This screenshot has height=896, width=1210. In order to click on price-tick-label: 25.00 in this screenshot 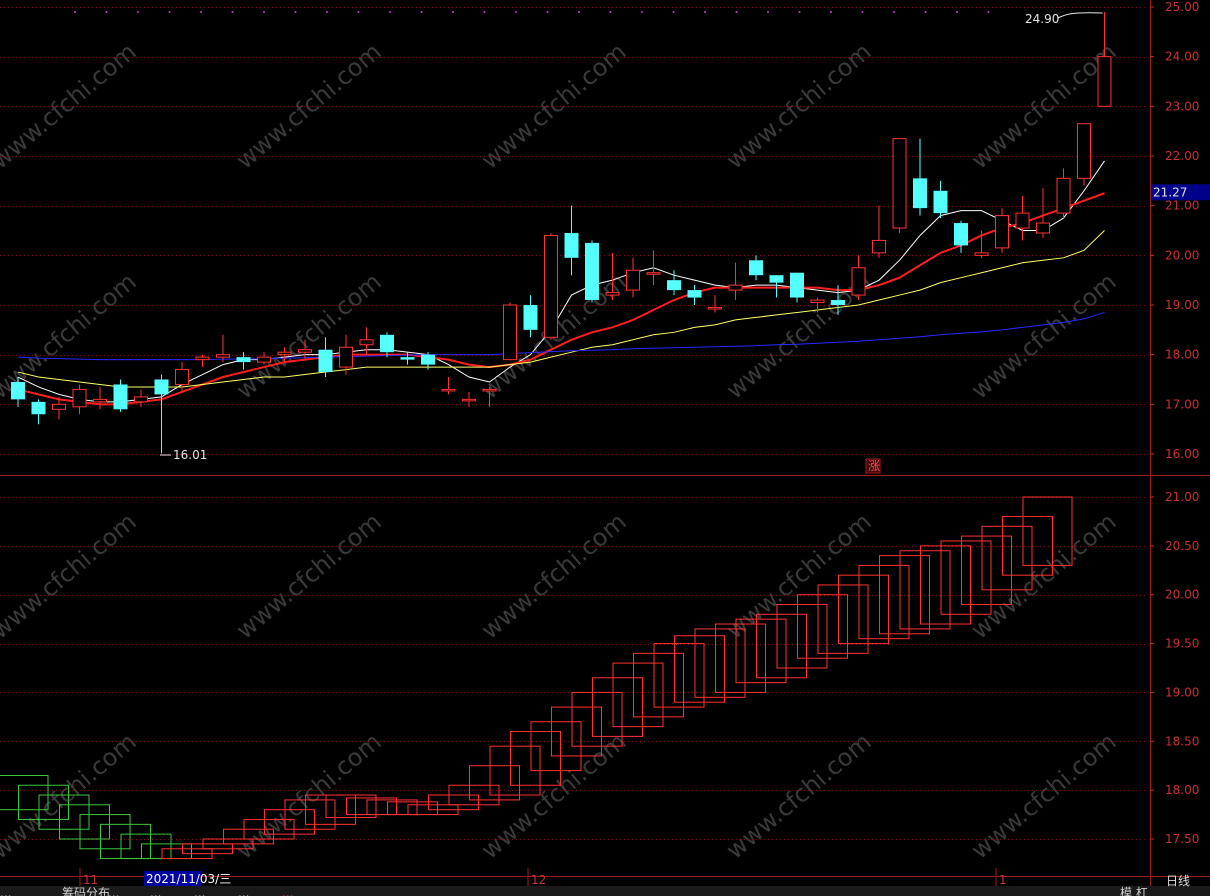, I will do `click(1182, 7)`.